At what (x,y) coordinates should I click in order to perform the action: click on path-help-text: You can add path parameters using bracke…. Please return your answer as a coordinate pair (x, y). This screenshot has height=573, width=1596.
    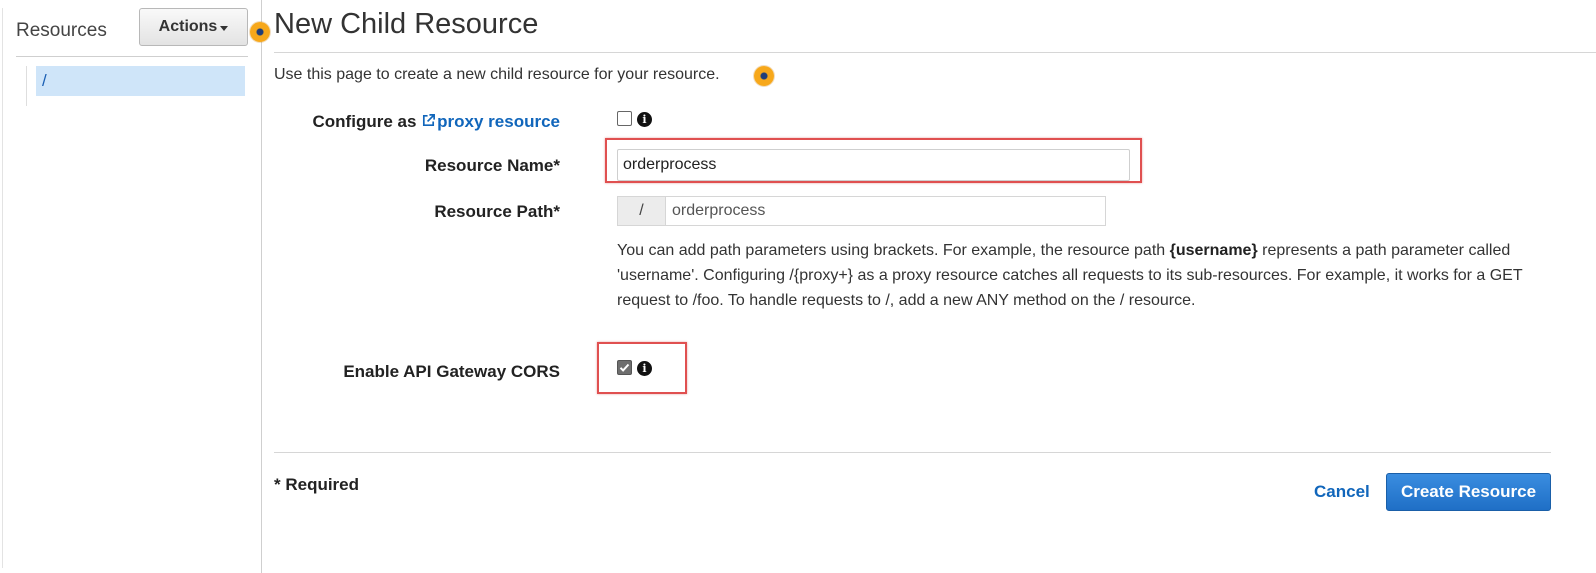
    Looking at the image, I should click on (1082, 275).